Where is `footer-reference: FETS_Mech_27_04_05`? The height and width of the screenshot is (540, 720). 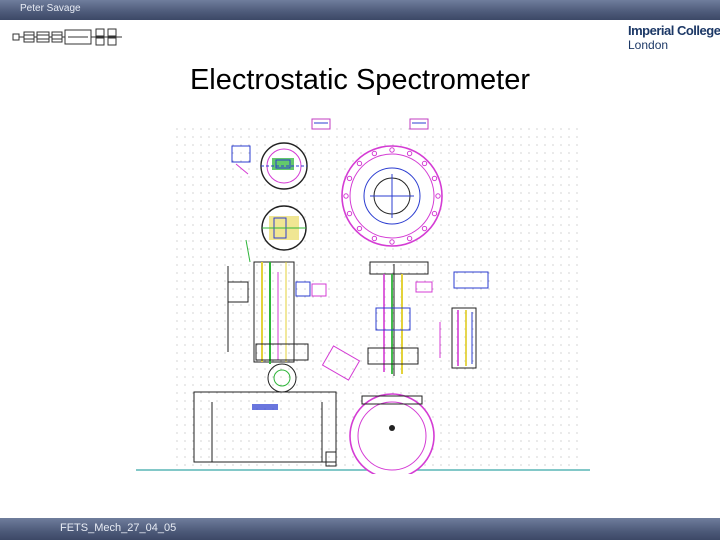
footer-reference: FETS_Mech_27_04_05 is located at coordinates (118, 528).